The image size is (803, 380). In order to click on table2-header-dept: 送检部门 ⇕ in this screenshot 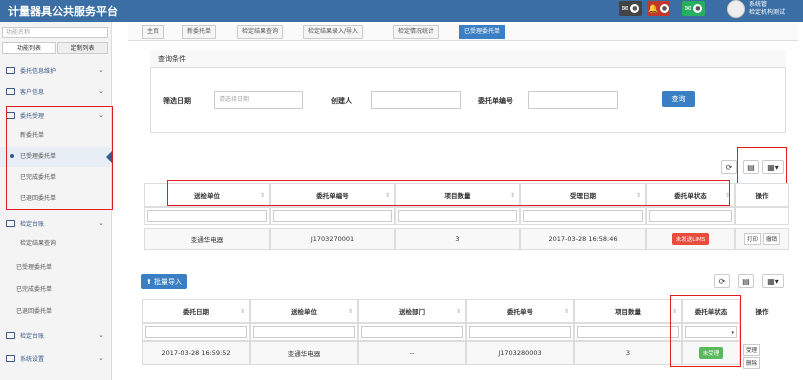, I will do `click(412, 311)`.